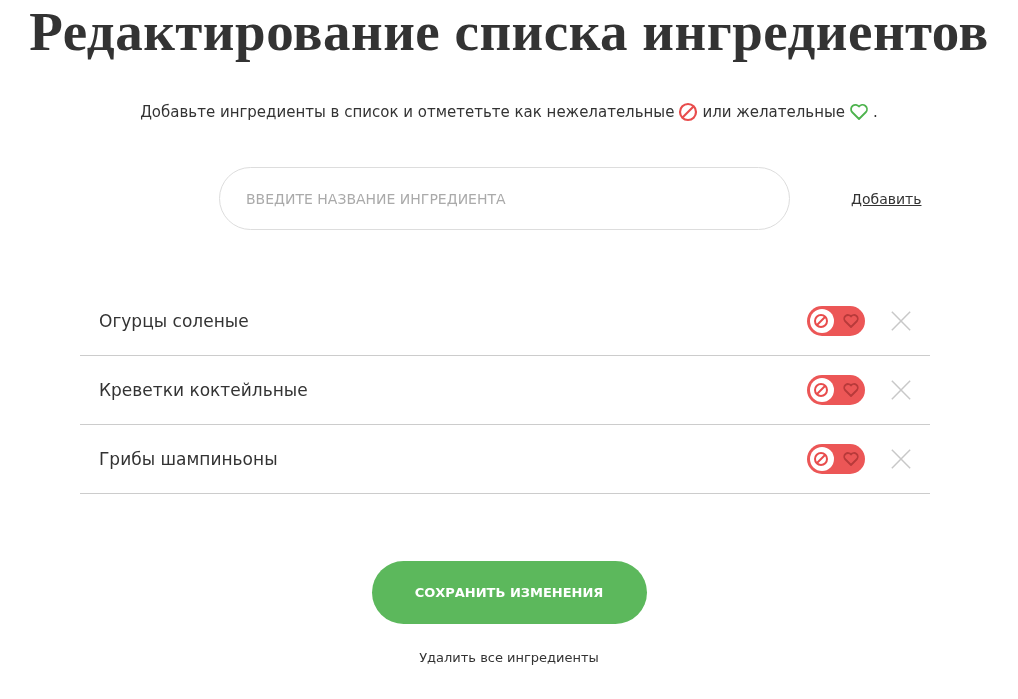  What do you see at coordinates (204, 390) in the screenshot?
I see `ingredient-name: Креветки коктейльные` at bounding box center [204, 390].